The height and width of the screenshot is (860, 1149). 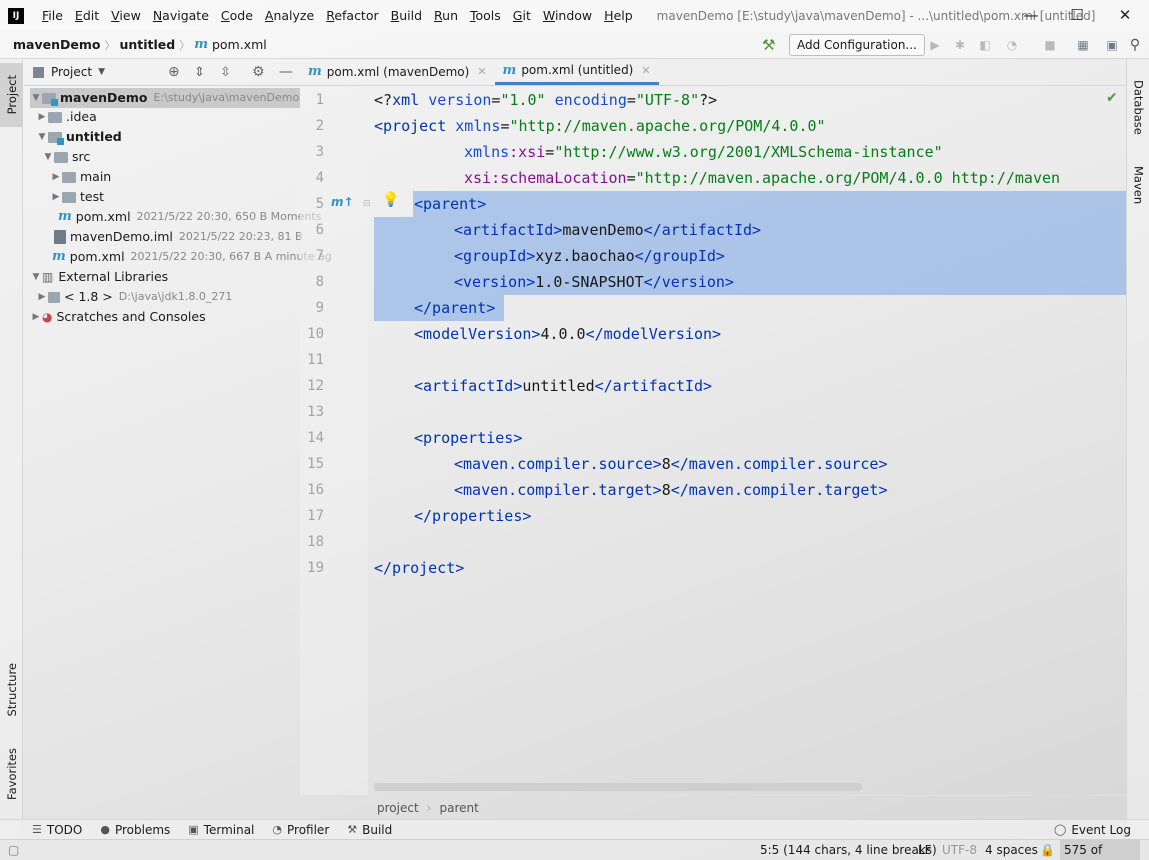 What do you see at coordinates (118, 317) in the screenshot?
I see `tree-item: ▶ ◕ Scratches and Consoles` at bounding box center [118, 317].